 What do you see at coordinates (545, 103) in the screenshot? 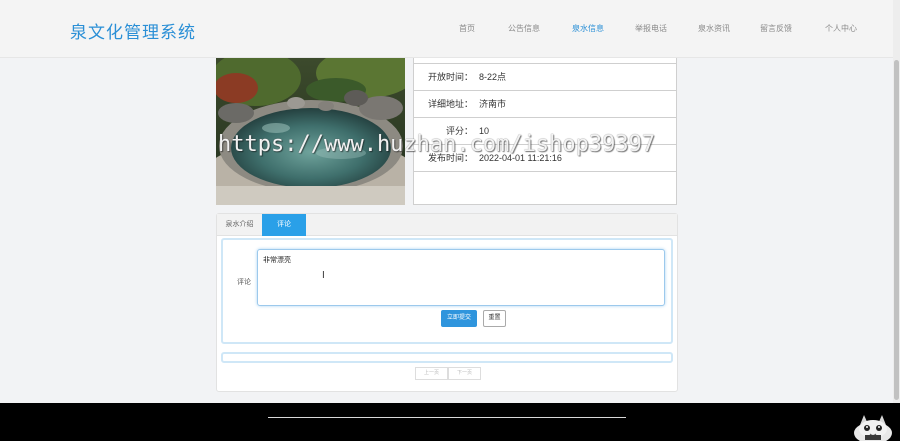
I see `details-row-address: 详细地址： 济南市` at bounding box center [545, 103].